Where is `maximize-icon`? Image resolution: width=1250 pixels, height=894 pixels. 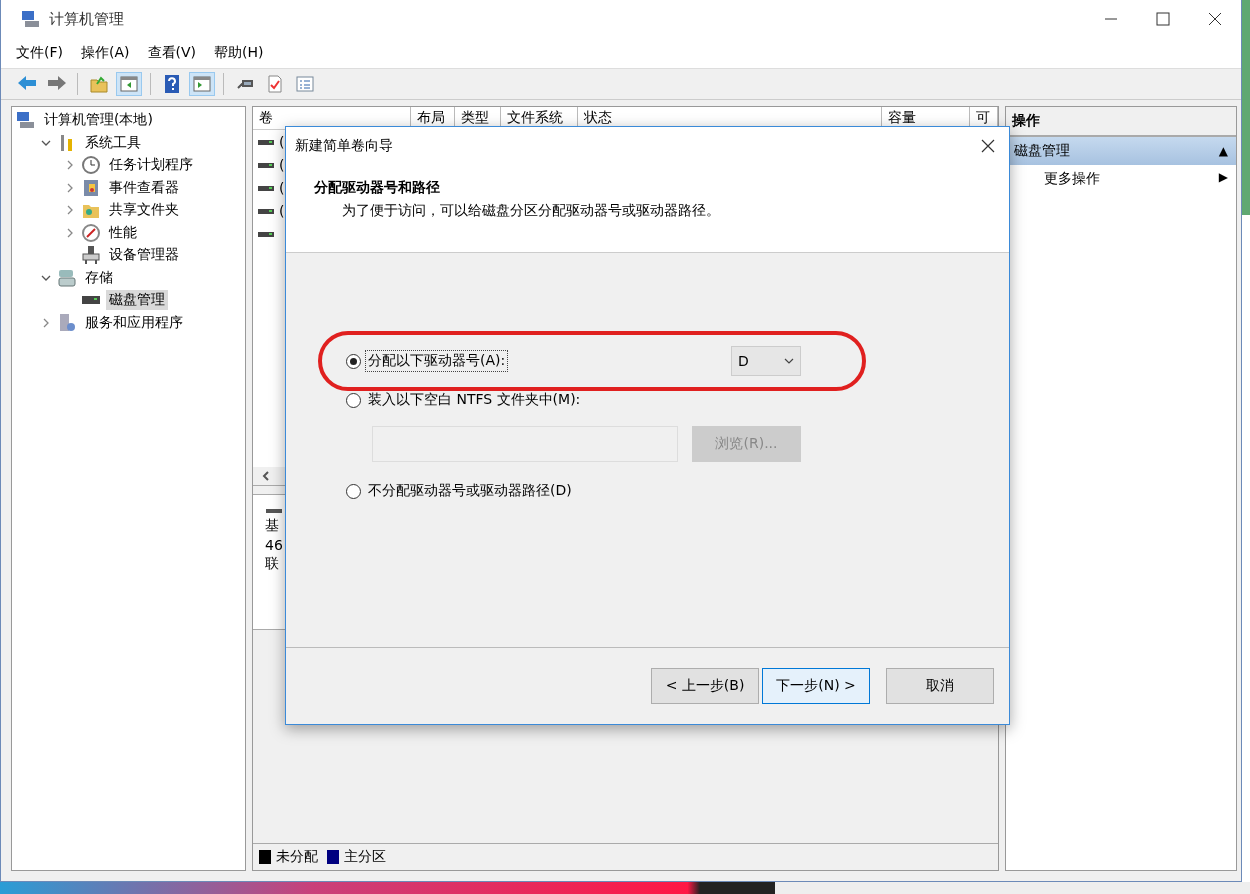 maximize-icon is located at coordinates (1163, 19).